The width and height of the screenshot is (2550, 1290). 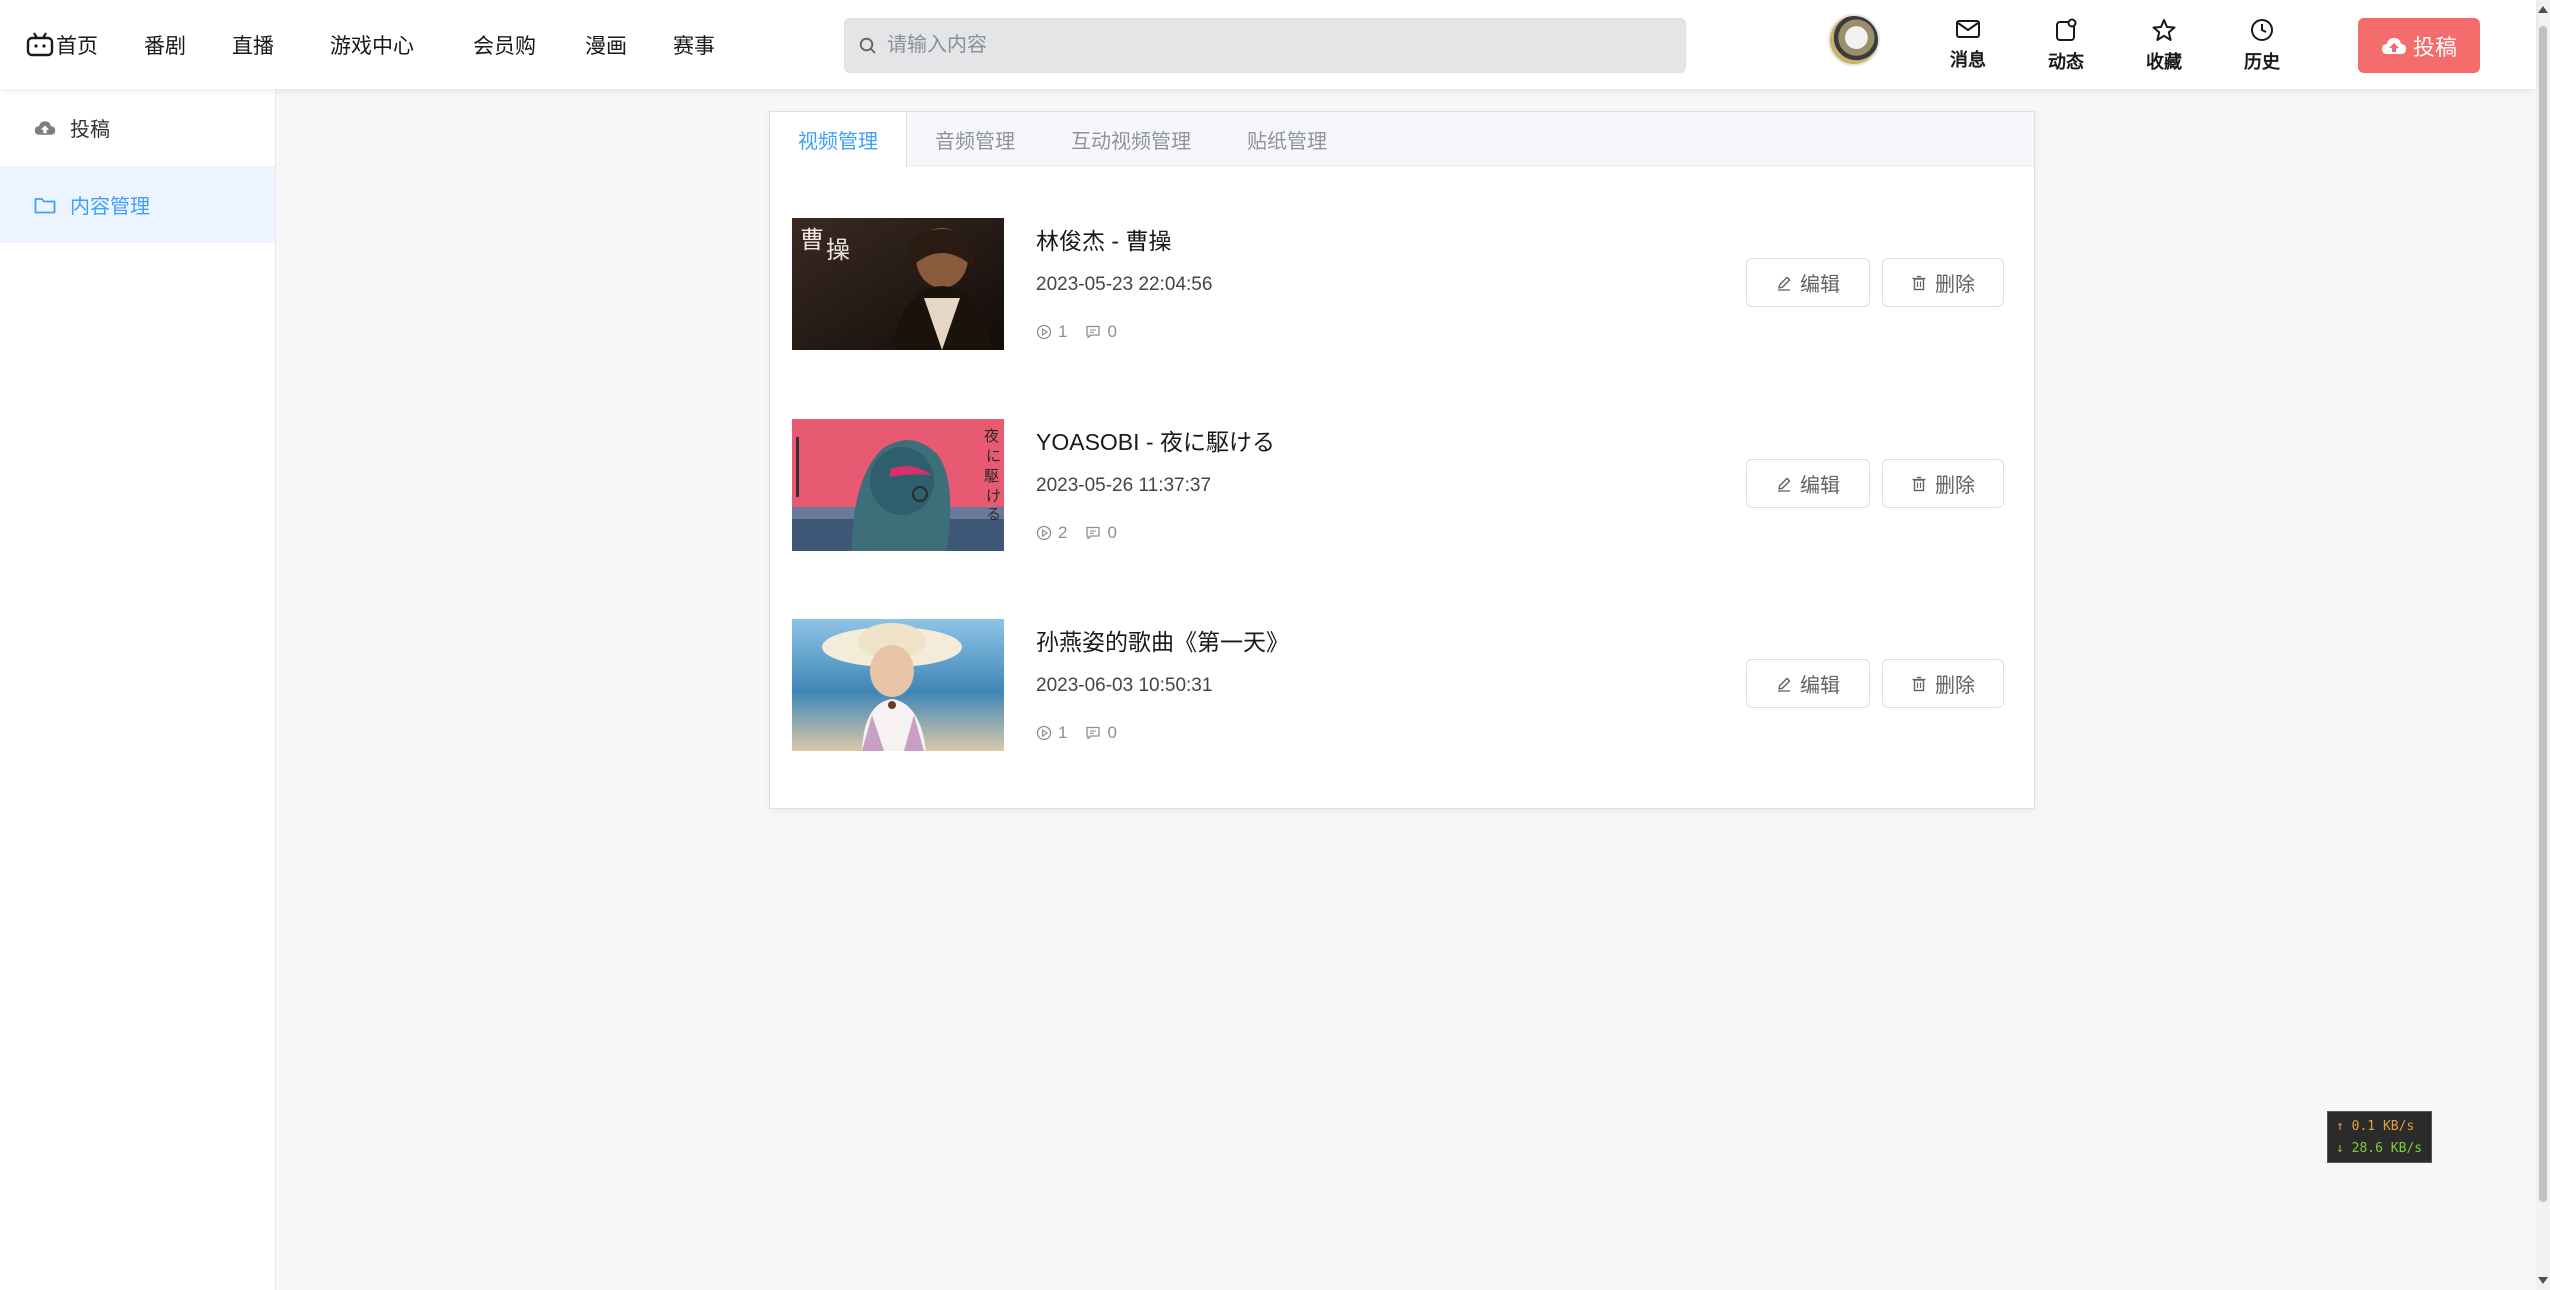 I want to click on svg-text: 夜, so click(x=991, y=436).